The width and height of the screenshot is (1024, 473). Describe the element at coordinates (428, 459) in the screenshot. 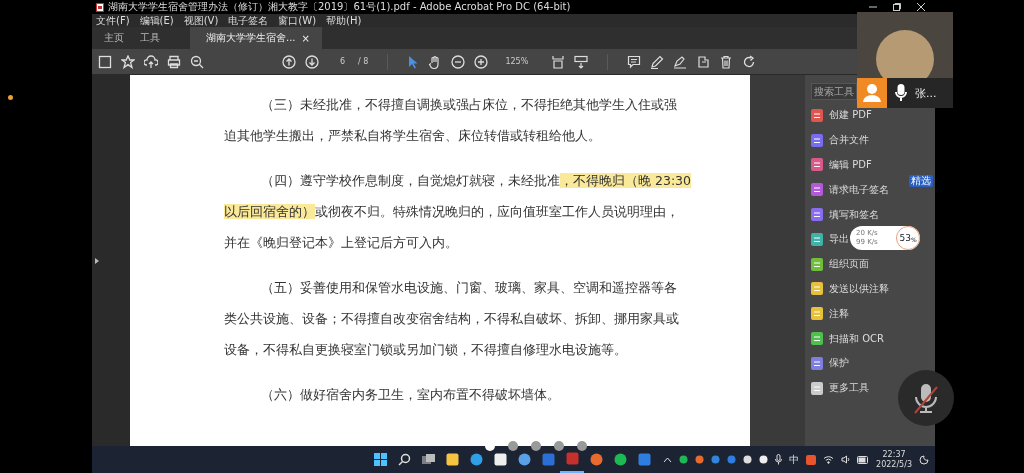

I see `task-view-icon` at that location.